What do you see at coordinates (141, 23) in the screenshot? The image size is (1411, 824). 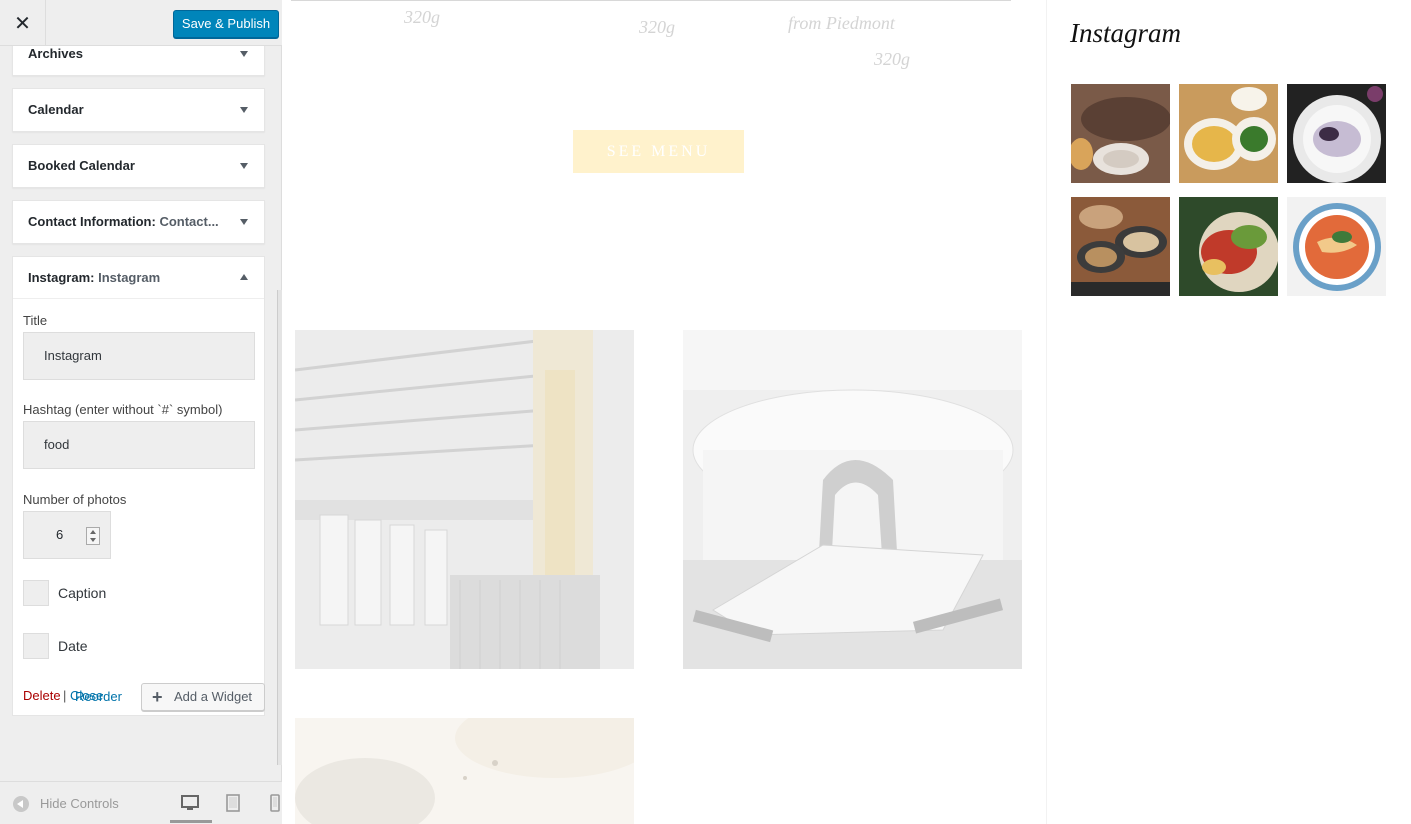 I see `sidebar-header: ✕ Save & Publish` at bounding box center [141, 23].